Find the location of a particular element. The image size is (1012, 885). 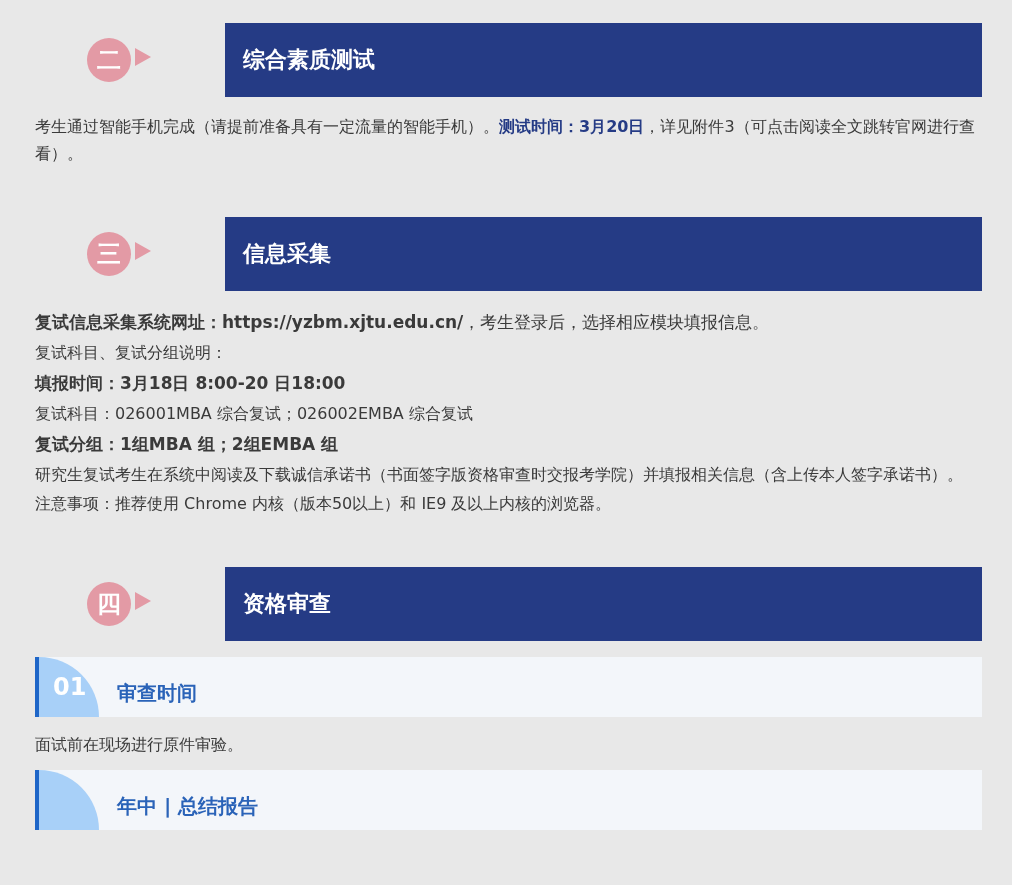

section-number-badge: 四 is located at coordinates (109, 604).